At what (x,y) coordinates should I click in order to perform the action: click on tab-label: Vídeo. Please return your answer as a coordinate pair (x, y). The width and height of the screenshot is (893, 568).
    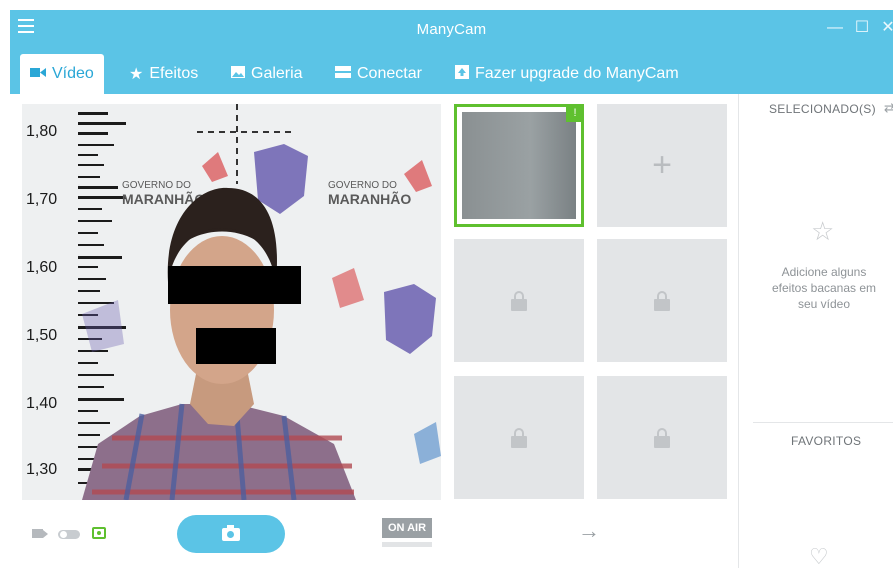
    Looking at the image, I should click on (73, 73).